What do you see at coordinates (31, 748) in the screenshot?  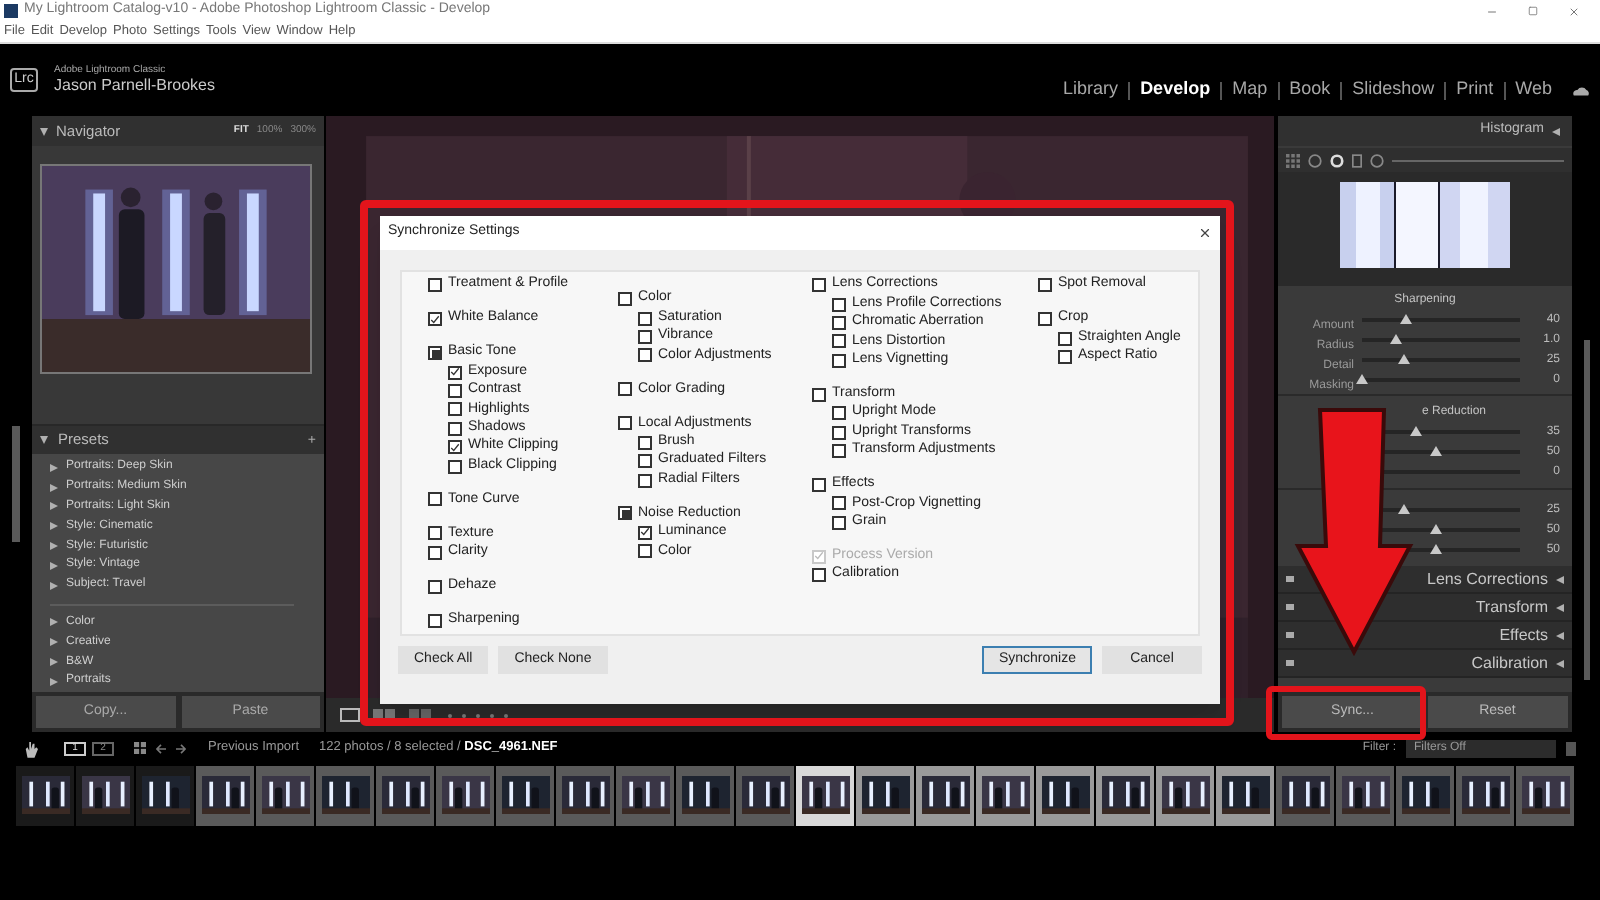 I see `hand-icon` at bounding box center [31, 748].